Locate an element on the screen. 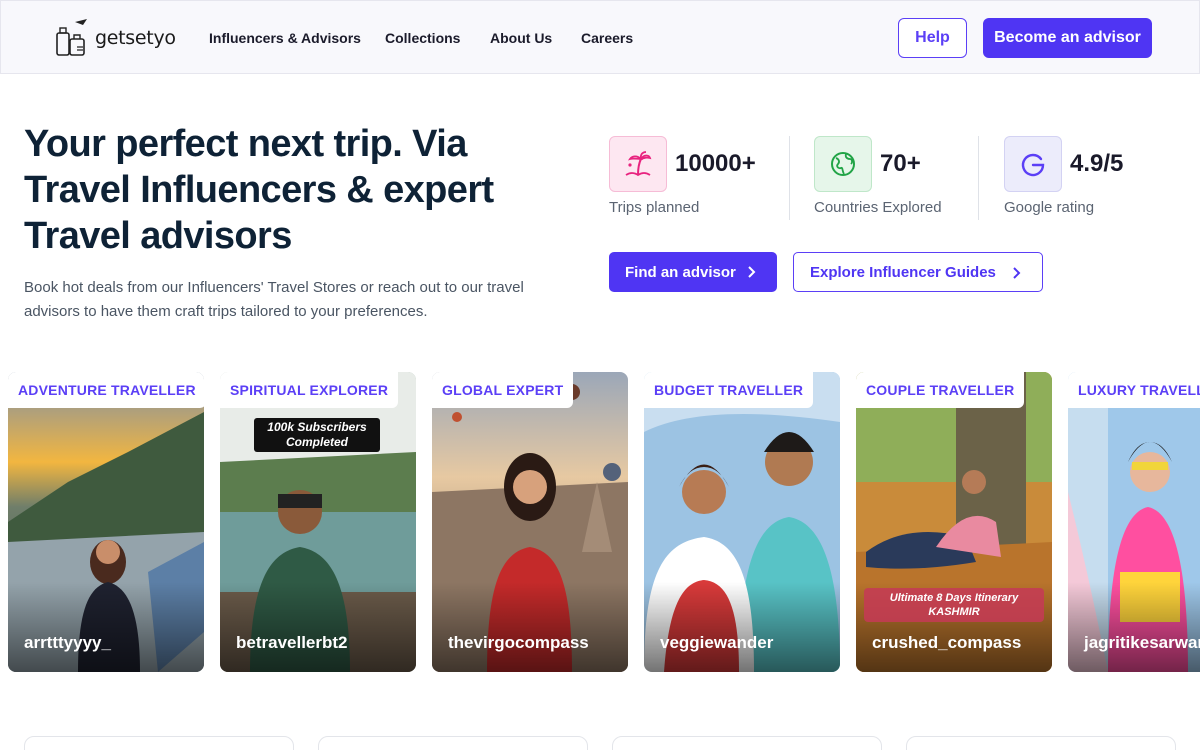  google-icon is located at coordinates (1033, 164).